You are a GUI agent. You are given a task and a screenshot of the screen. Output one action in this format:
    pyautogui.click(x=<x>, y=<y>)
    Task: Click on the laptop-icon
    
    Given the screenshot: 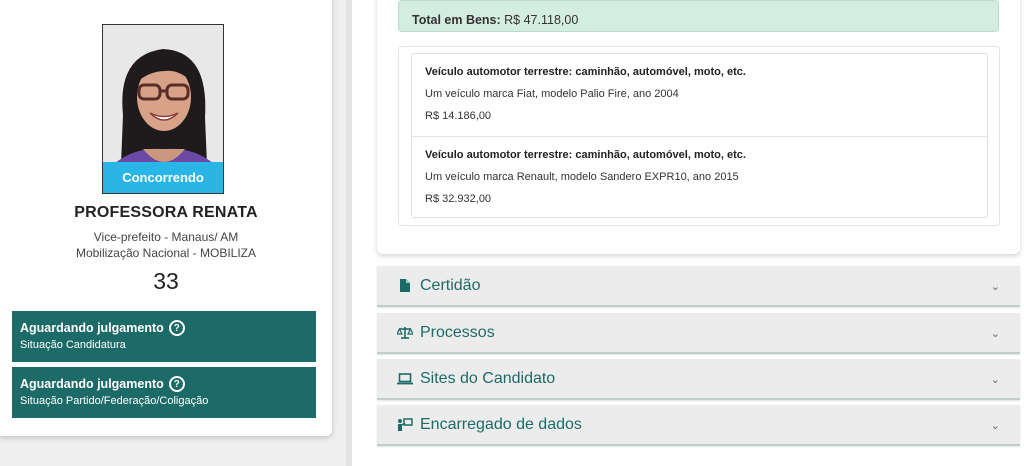 What is the action you would take?
    pyautogui.click(x=405, y=379)
    